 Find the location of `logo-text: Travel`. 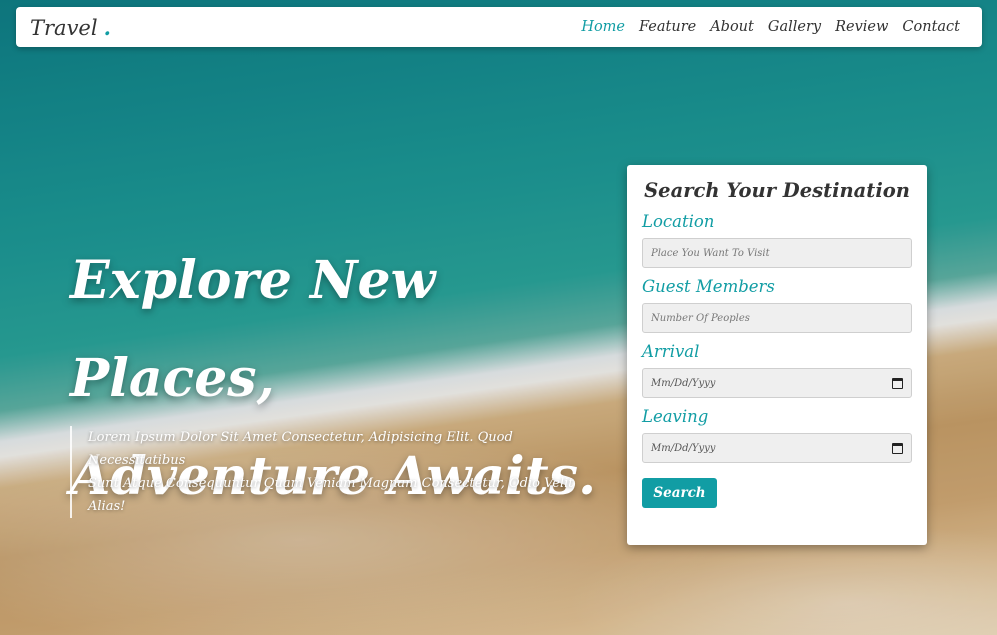

logo-text: Travel is located at coordinates (64, 27).